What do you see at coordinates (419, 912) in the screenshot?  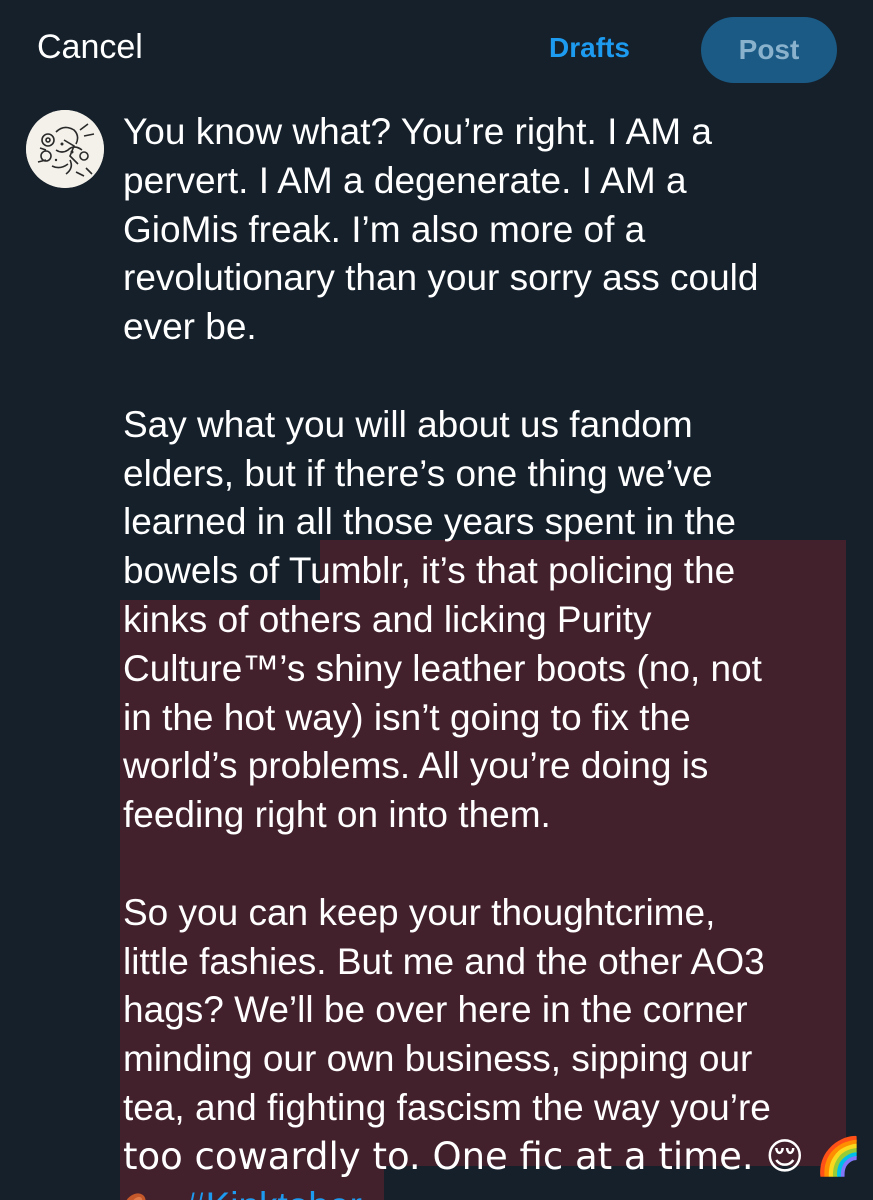 I see `text-line: So you can keep your thoughtcrime,` at bounding box center [419, 912].